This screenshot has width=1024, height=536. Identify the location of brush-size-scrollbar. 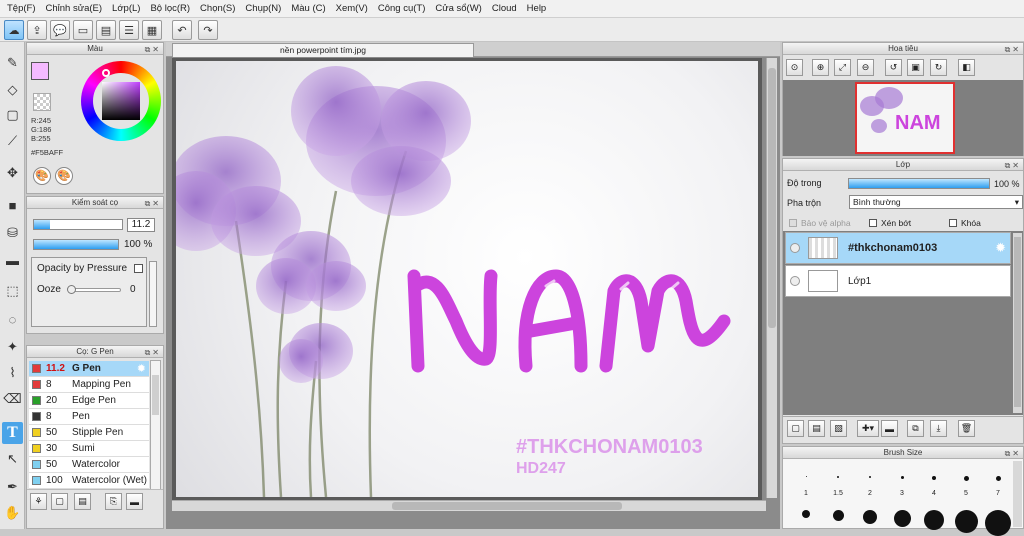
(1017, 494).